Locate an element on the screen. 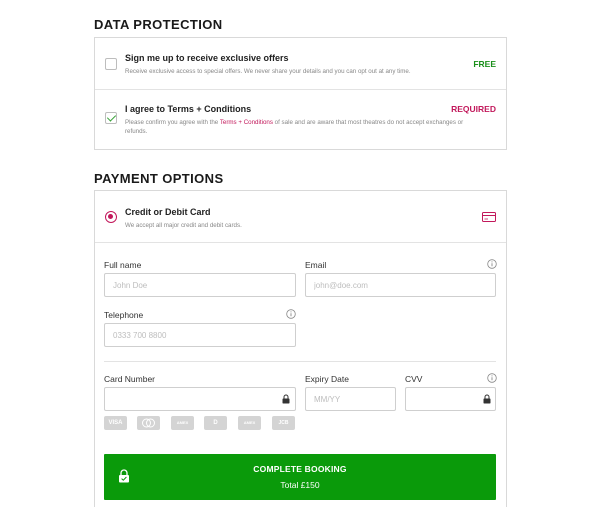 The height and width of the screenshot is (507, 600). telephone-label: Telephone is located at coordinates (124, 315).